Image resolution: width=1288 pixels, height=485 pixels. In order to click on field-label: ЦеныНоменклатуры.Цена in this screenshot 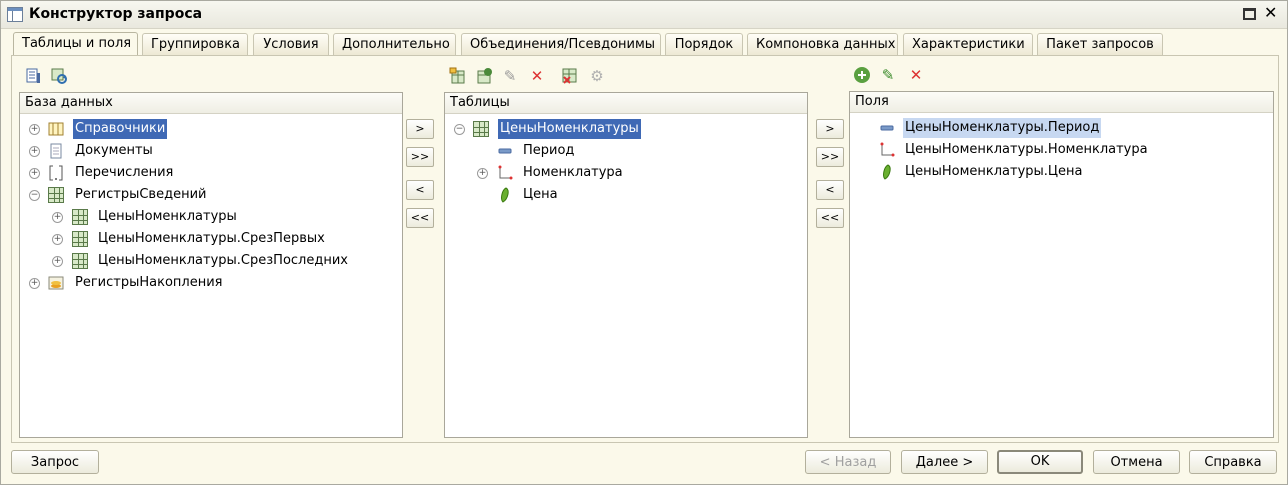, I will do `click(994, 171)`.